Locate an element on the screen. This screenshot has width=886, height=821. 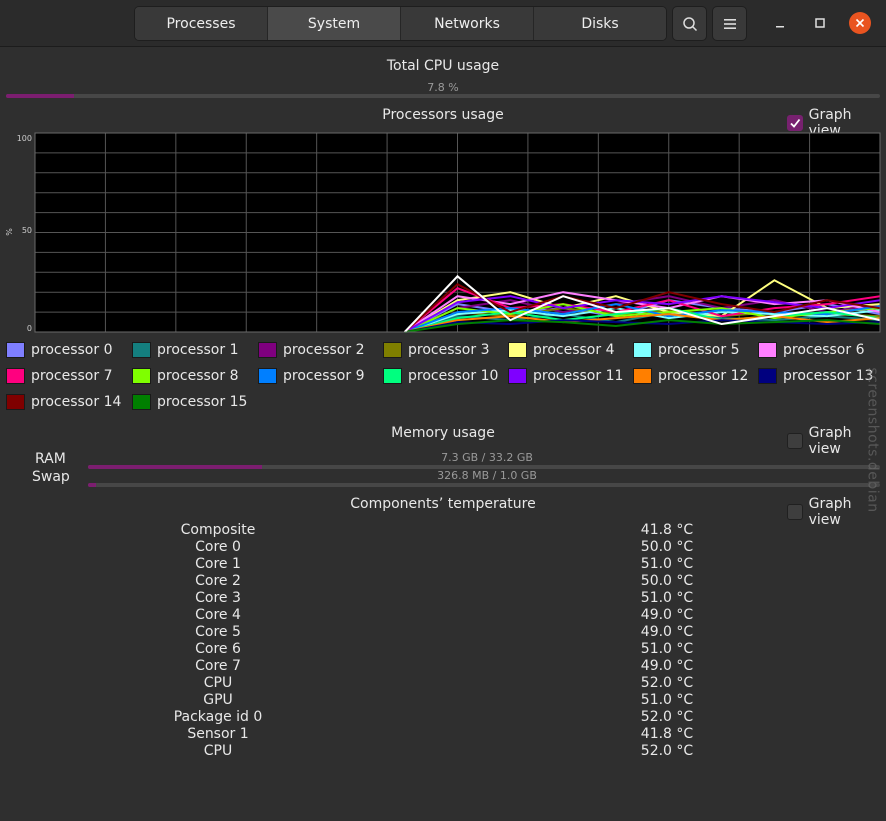
search-button is located at coordinates (689, 23).